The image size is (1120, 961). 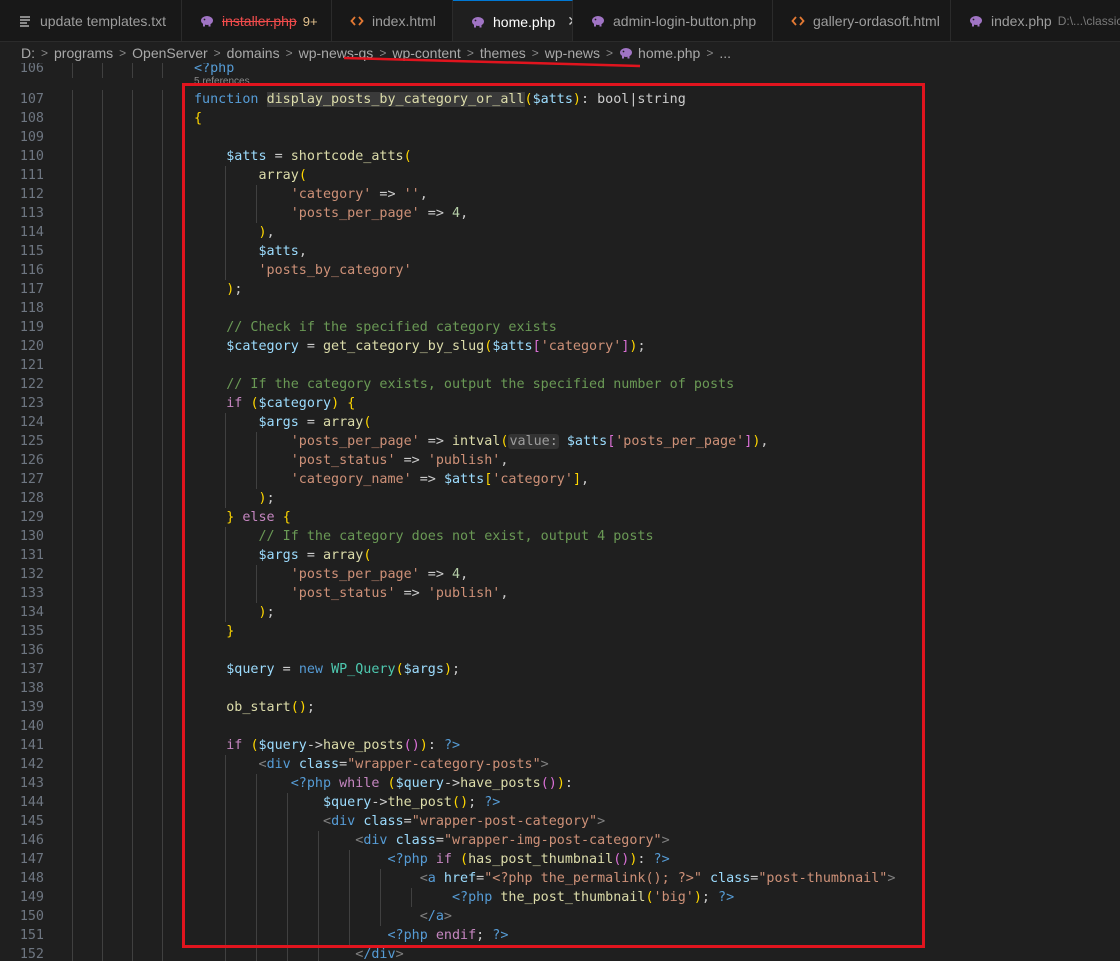 What do you see at coordinates (560, 232) in the screenshot?
I see `code-line: 114 ),` at bounding box center [560, 232].